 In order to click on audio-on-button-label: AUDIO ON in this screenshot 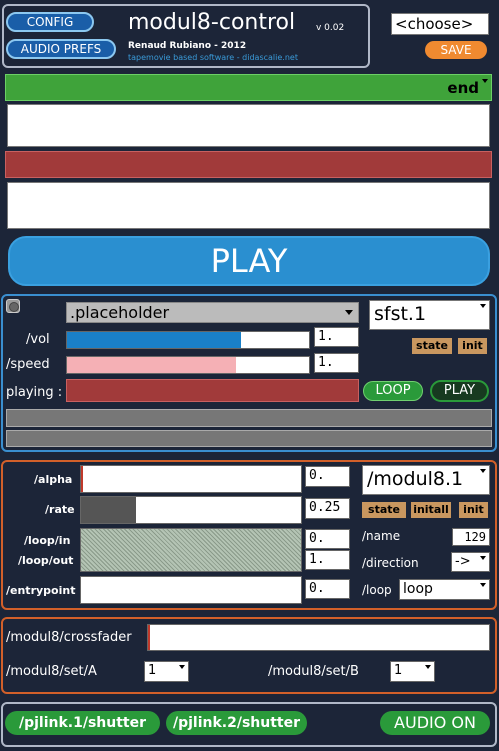, I will do `click(435, 722)`.